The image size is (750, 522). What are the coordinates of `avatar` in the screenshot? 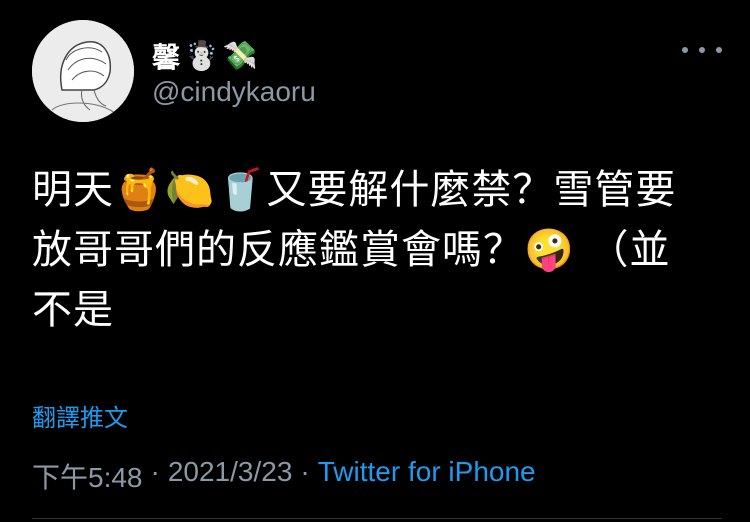 It's located at (83, 71).